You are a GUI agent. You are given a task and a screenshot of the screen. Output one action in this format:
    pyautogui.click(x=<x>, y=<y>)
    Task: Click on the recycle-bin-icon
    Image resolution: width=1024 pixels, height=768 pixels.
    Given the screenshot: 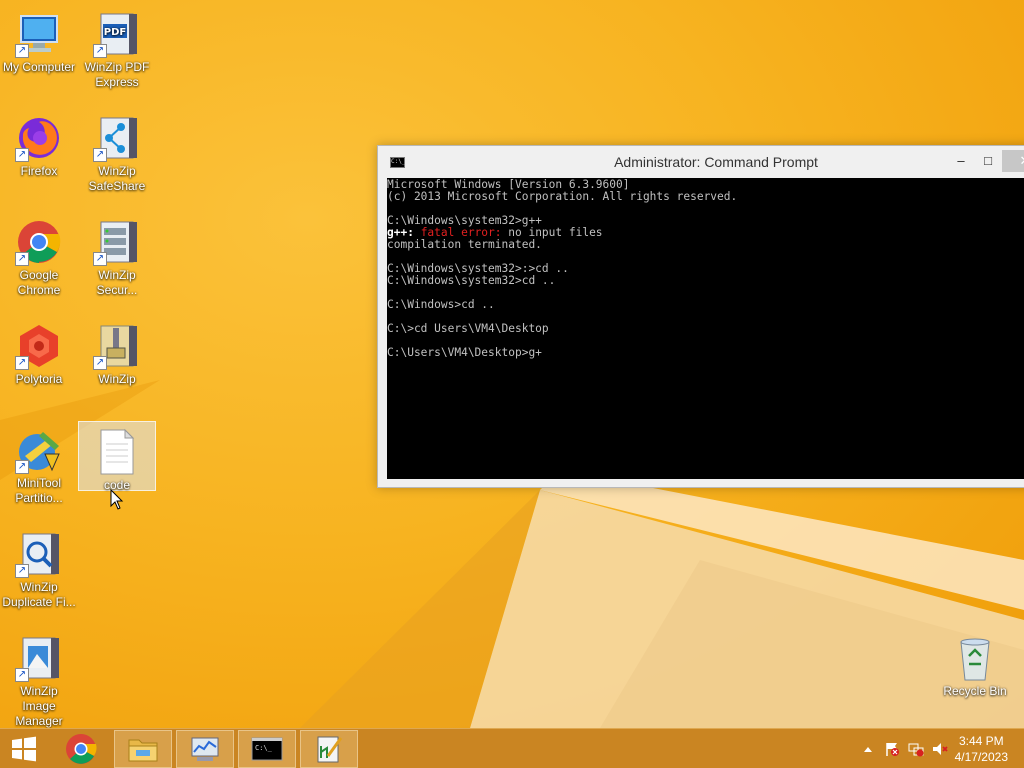 What is the action you would take?
    pyautogui.click(x=975, y=658)
    